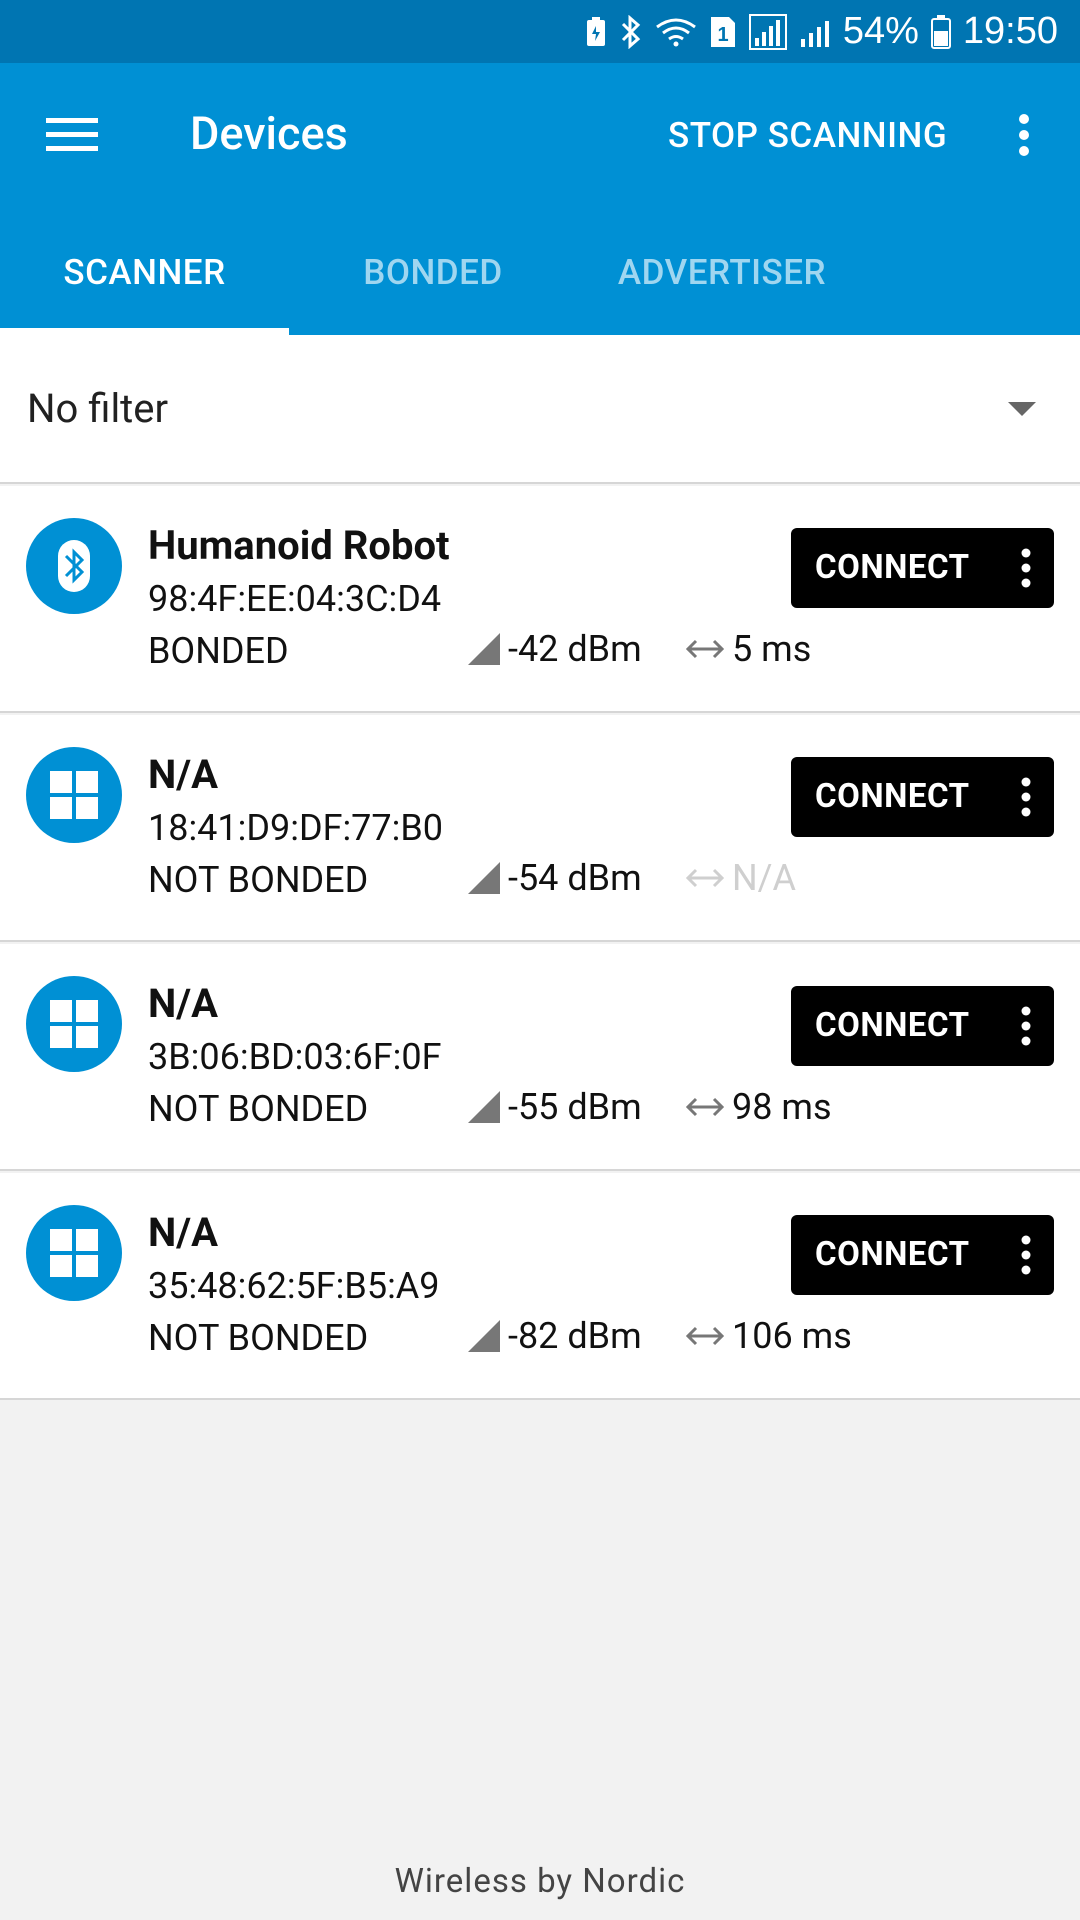  What do you see at coordinates (807, 135) in the screenshot?
I see `stop-scanning-button: STOP SCANNING` at bounding box center [807, 135].